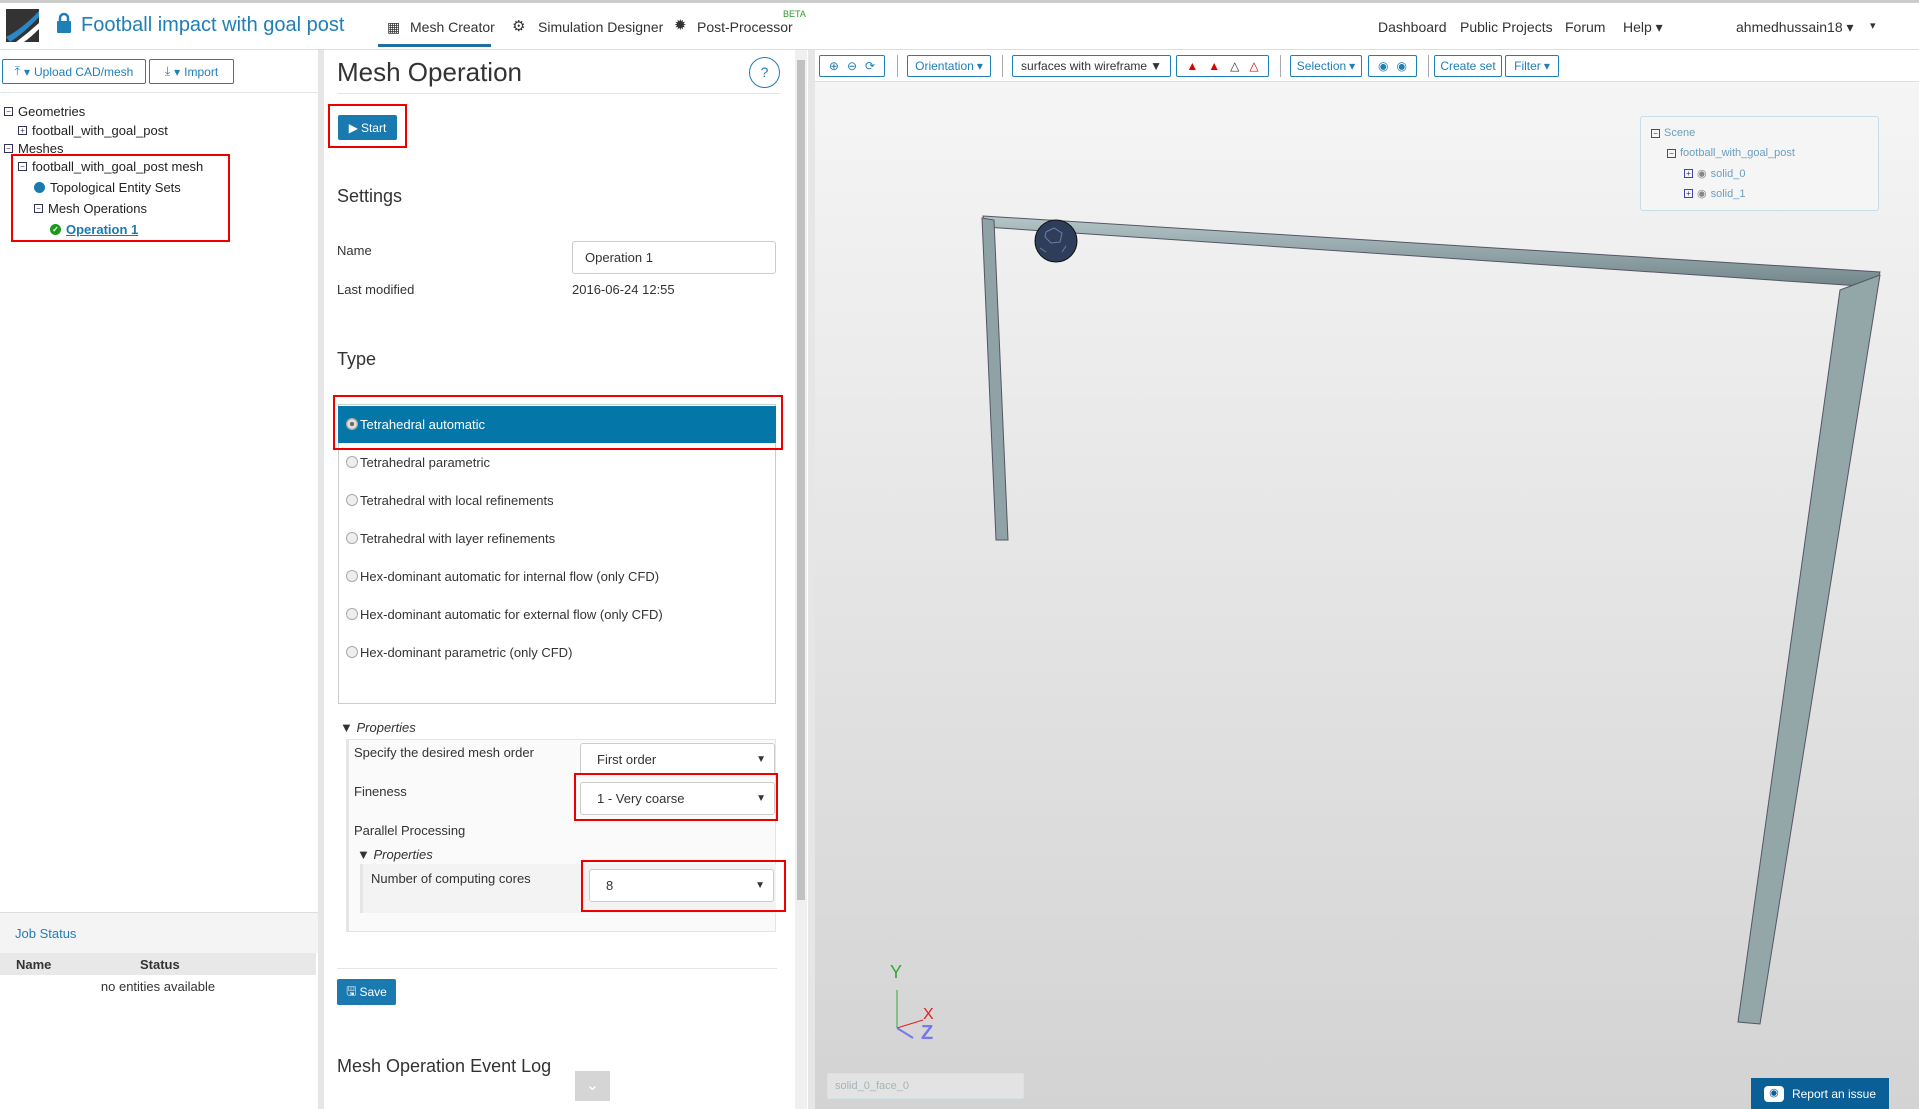  I want to click on nav-help: Help ▾, so click(1643, 27).